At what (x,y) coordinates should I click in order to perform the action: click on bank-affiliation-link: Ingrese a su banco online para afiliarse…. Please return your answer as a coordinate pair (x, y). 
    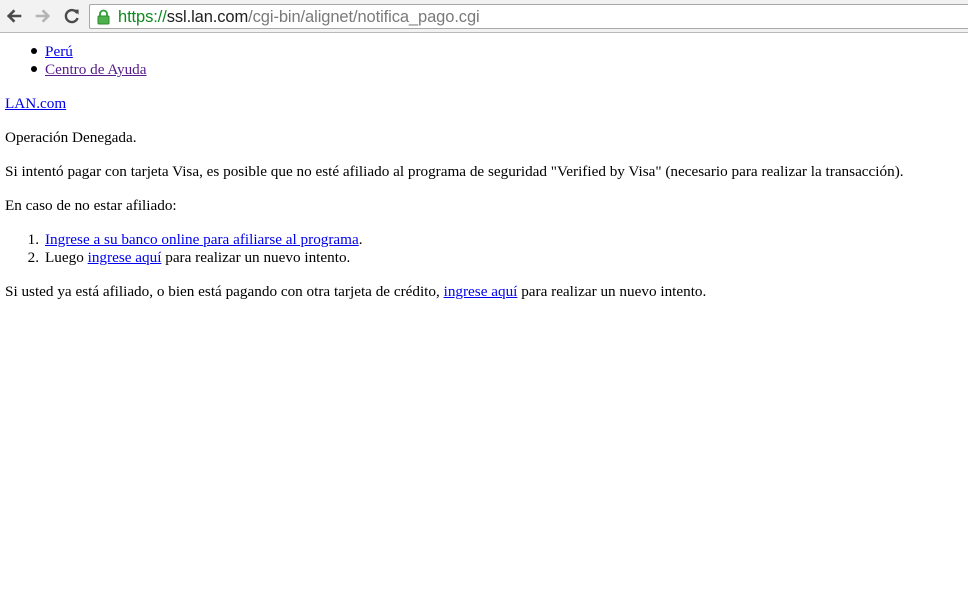
    Looking at the image, I should click on (202, 239).